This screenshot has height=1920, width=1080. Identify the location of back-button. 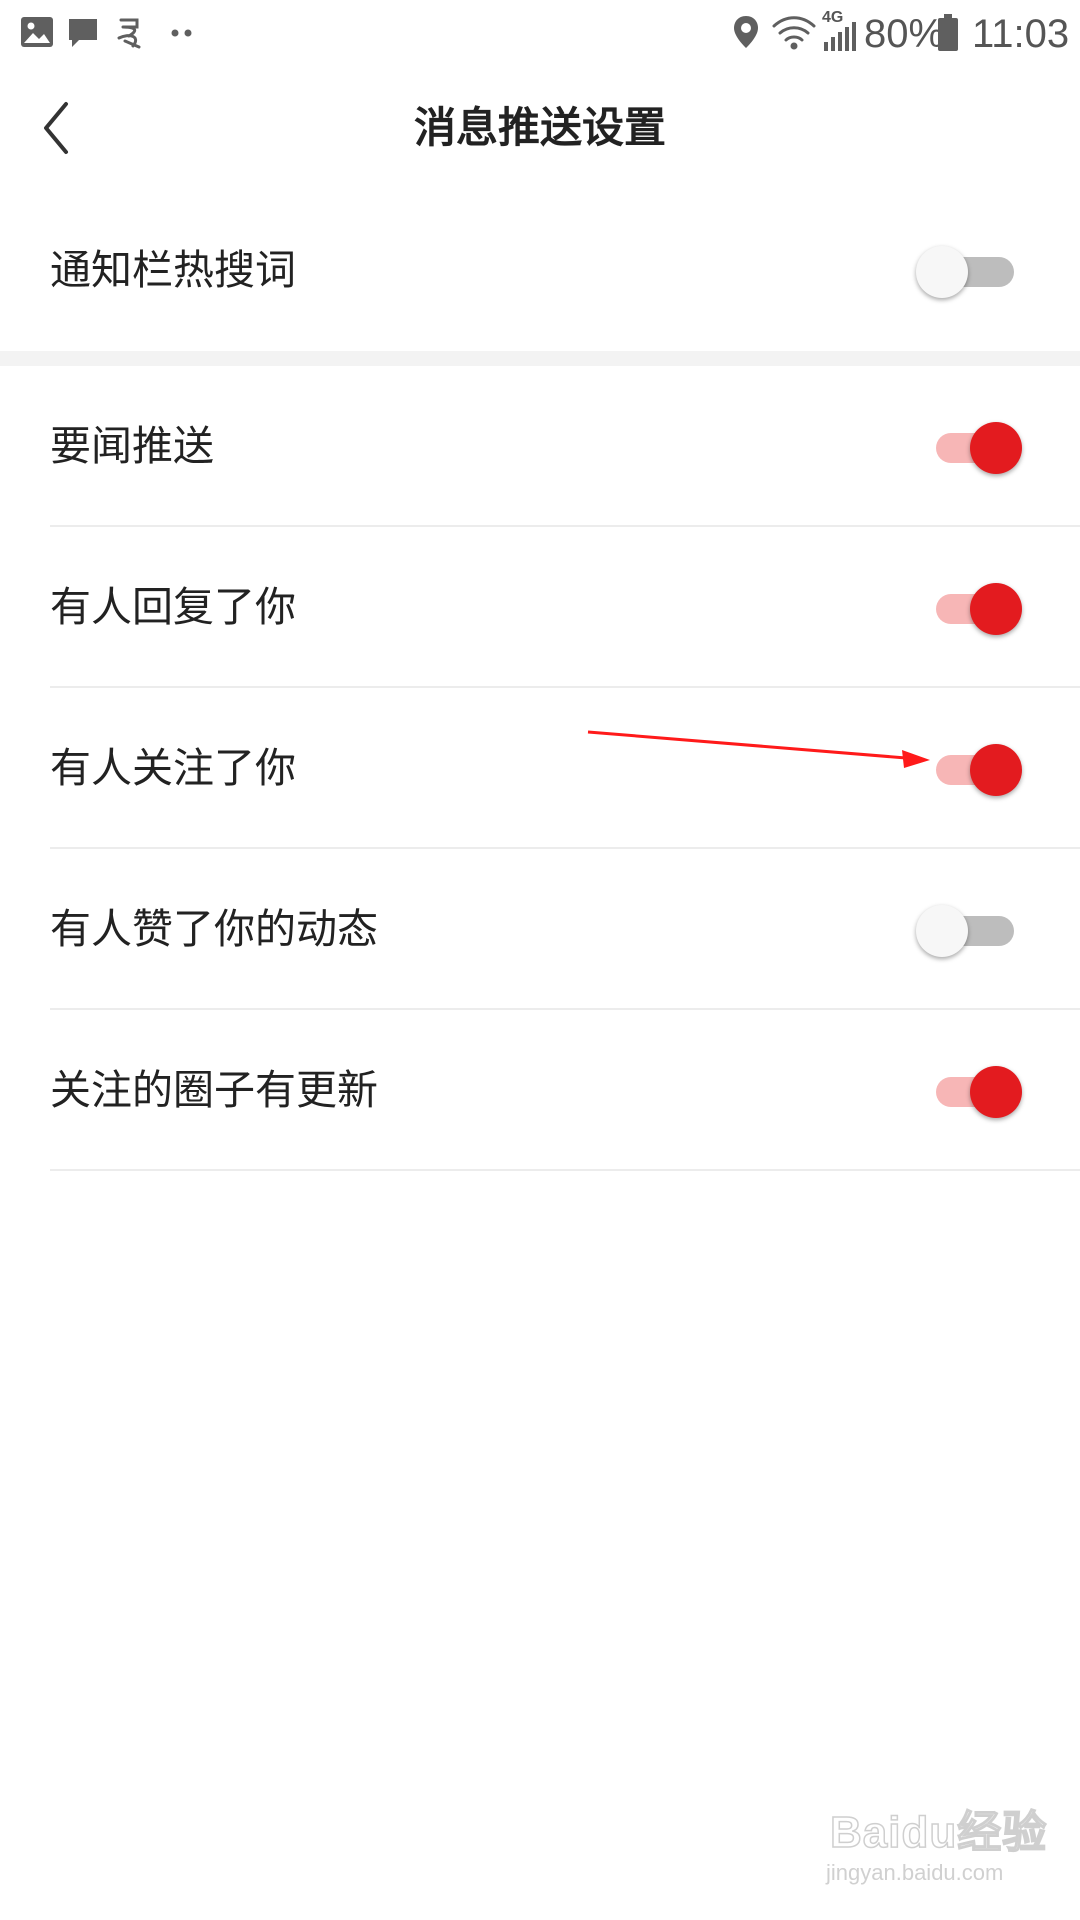
(66, 128).